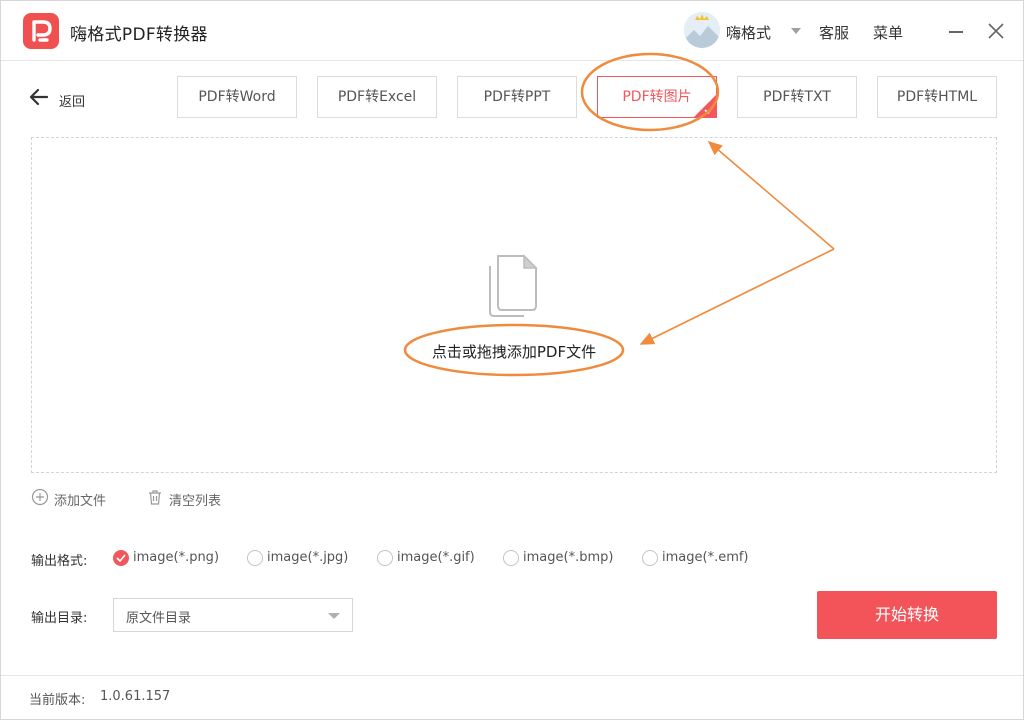 Image resolution: width=1024 pixels, height=720 pixels. I want to click on back-arrow-icon, so click(39, 97).